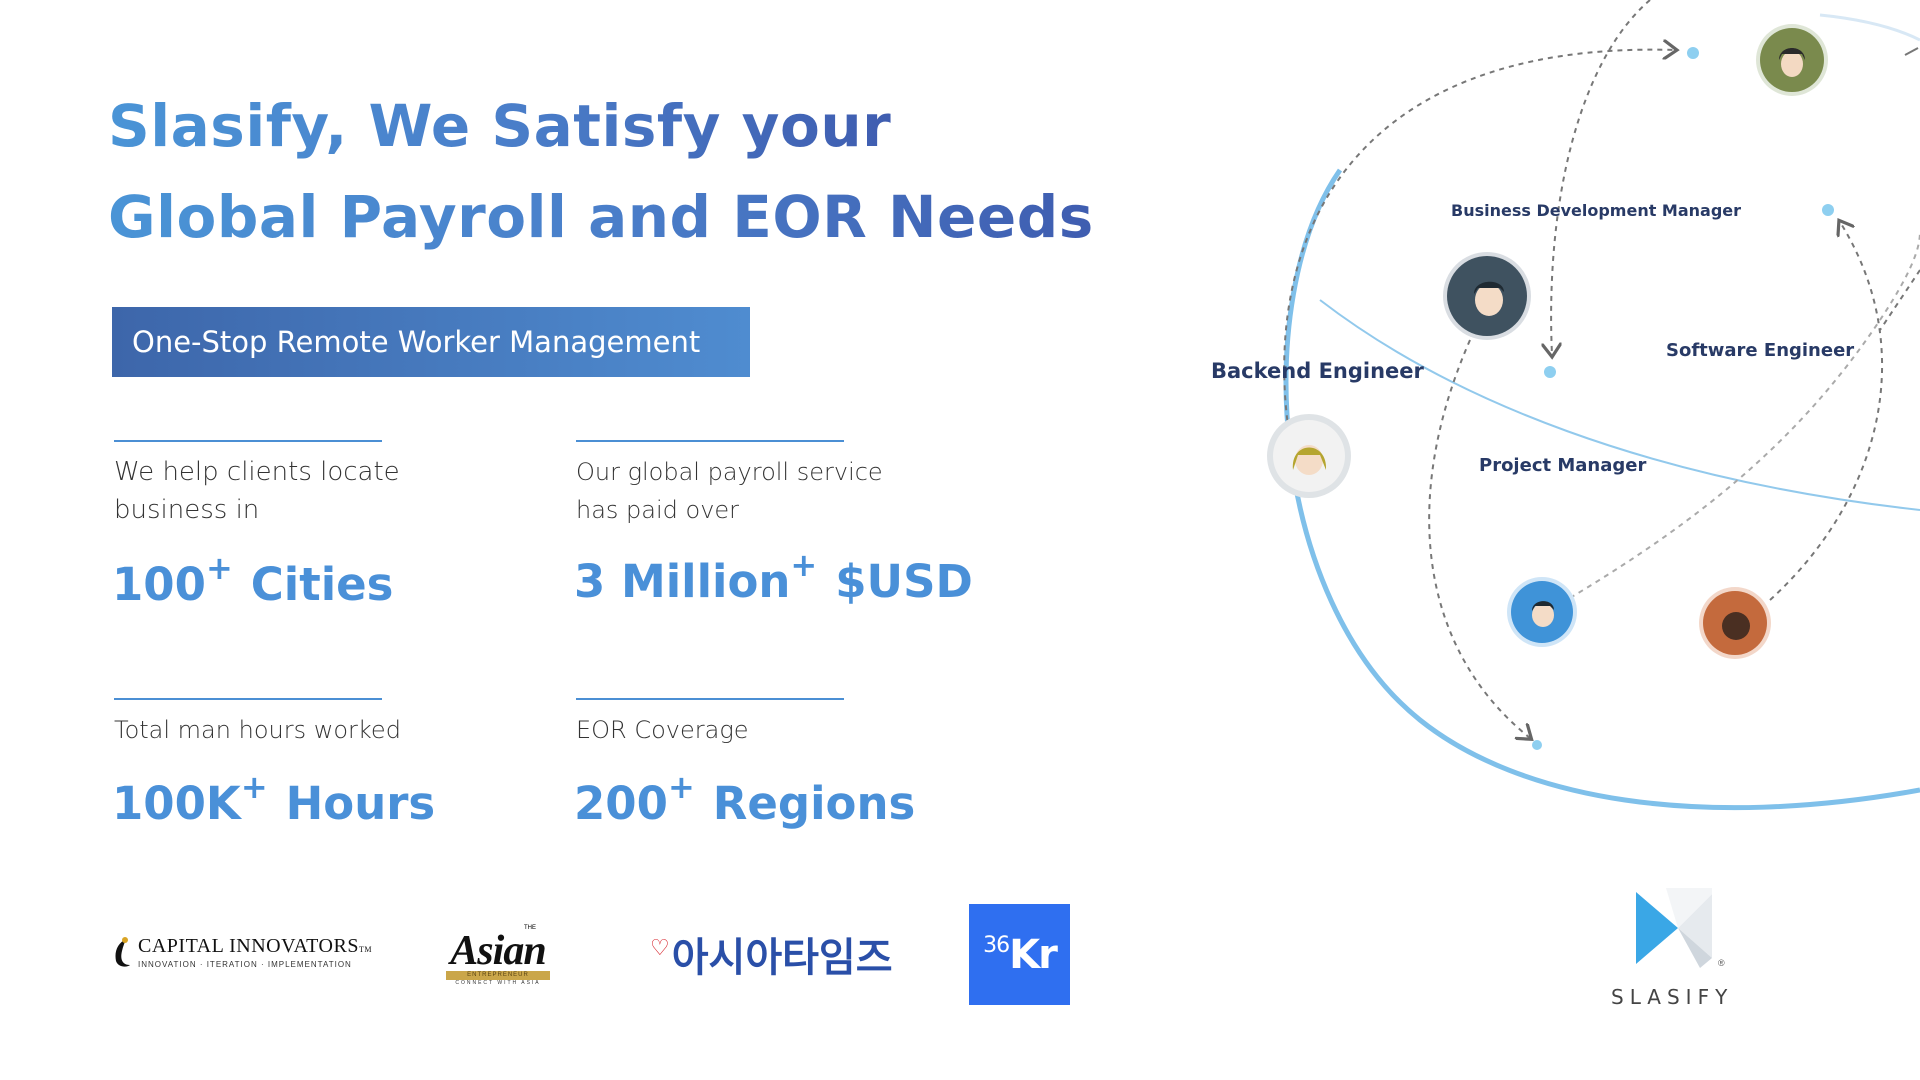 This screenshot has width=1920, height=1080. What do you see at coordinates (187, 510) in the screenshot?
I see `stat-cities-desc-line2: business in` at bounding box center [187, 510].